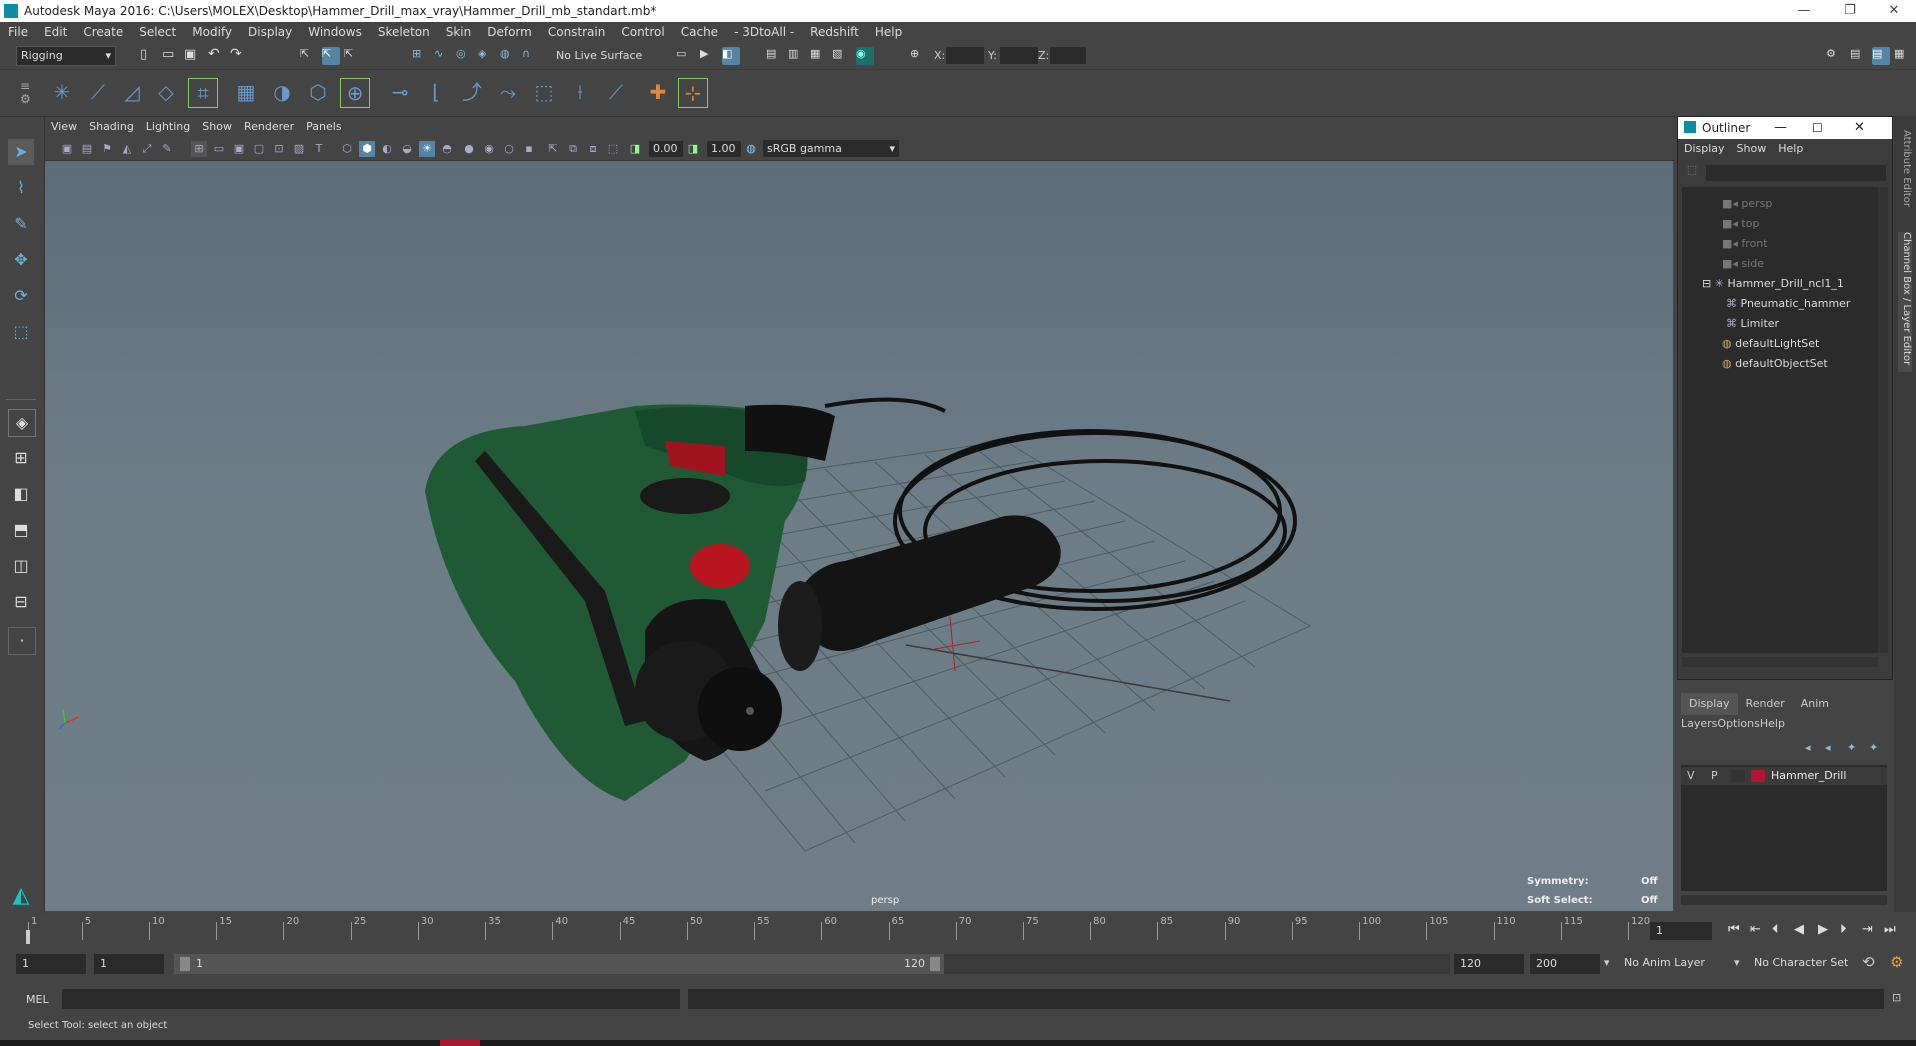  What do you see at coordinates (709, 56) in the screenshot?
I see `render-frame-icon: ▶` at bounding box center [709, 56].